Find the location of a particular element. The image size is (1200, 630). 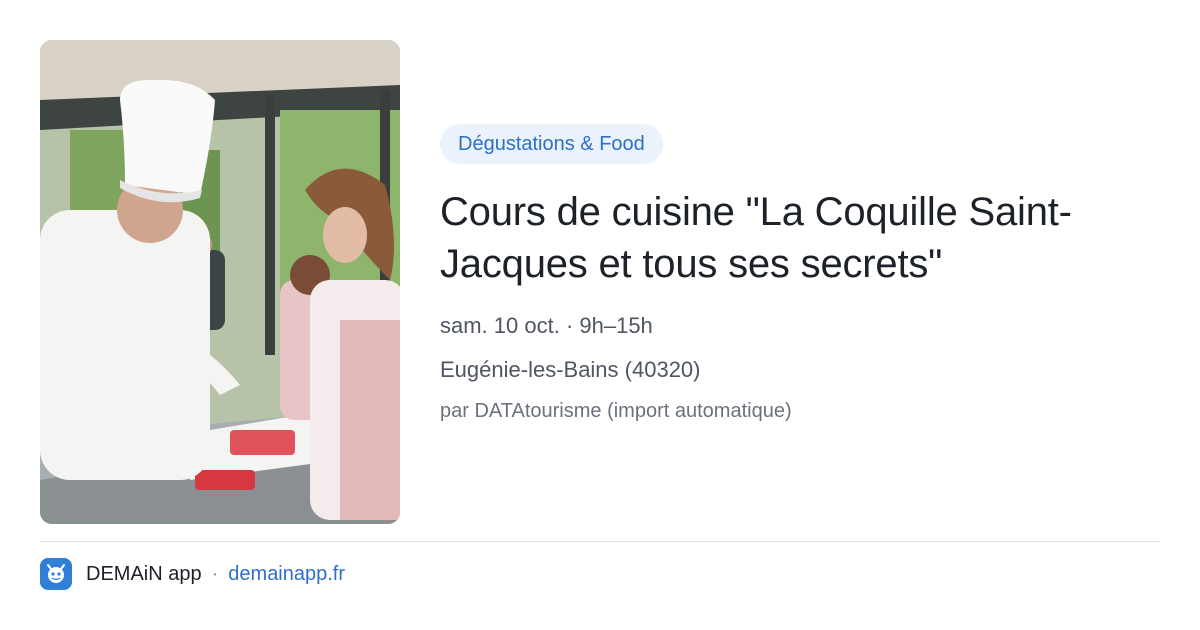

event-location: Eugénie-les-Bains (40320) is located at coordinates (570, 369).